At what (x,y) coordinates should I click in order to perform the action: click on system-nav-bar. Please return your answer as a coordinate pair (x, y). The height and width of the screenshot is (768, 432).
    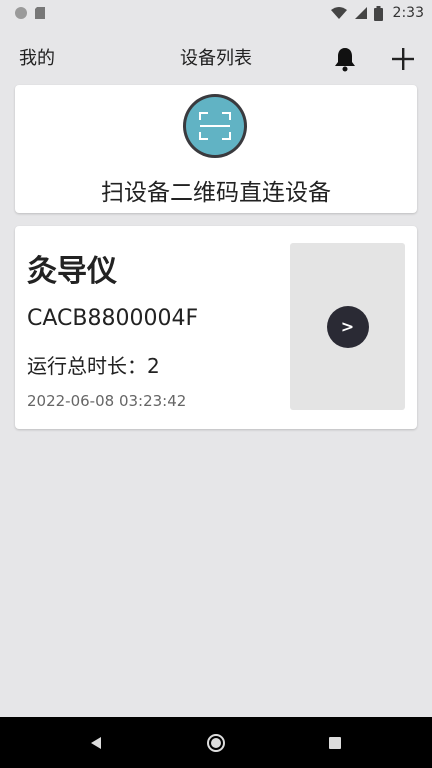
    Looking at the image, I should click on (216, 742).